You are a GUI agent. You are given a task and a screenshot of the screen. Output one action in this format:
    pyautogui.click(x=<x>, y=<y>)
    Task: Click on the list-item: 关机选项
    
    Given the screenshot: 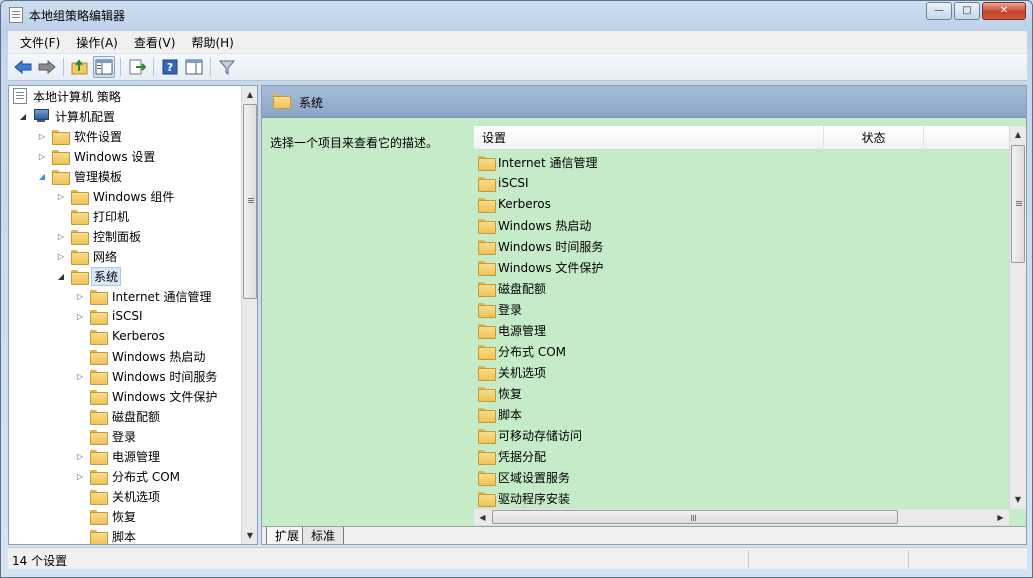 What is the action you would take?
    pyautogui.click(x=512, y=372)
    